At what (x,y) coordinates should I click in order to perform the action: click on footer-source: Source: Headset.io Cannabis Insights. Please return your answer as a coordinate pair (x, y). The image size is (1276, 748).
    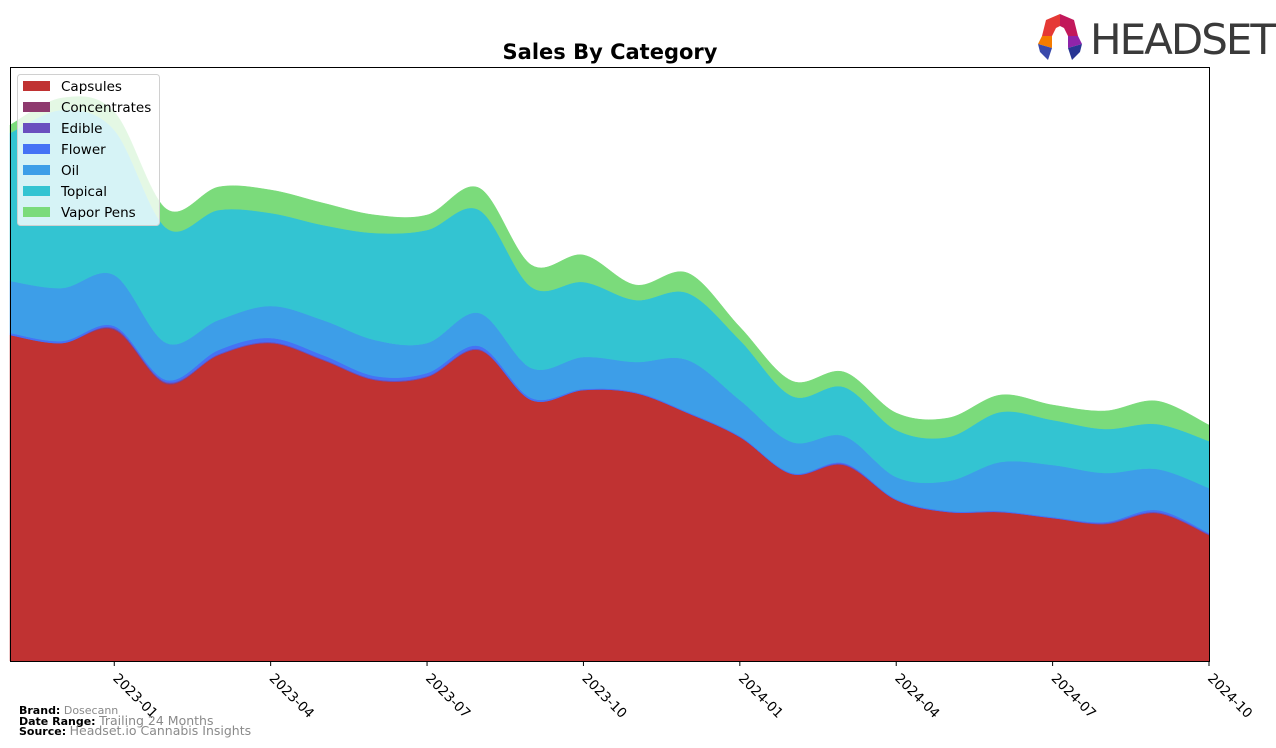
    Looking at the image, I should click on (135, 730).